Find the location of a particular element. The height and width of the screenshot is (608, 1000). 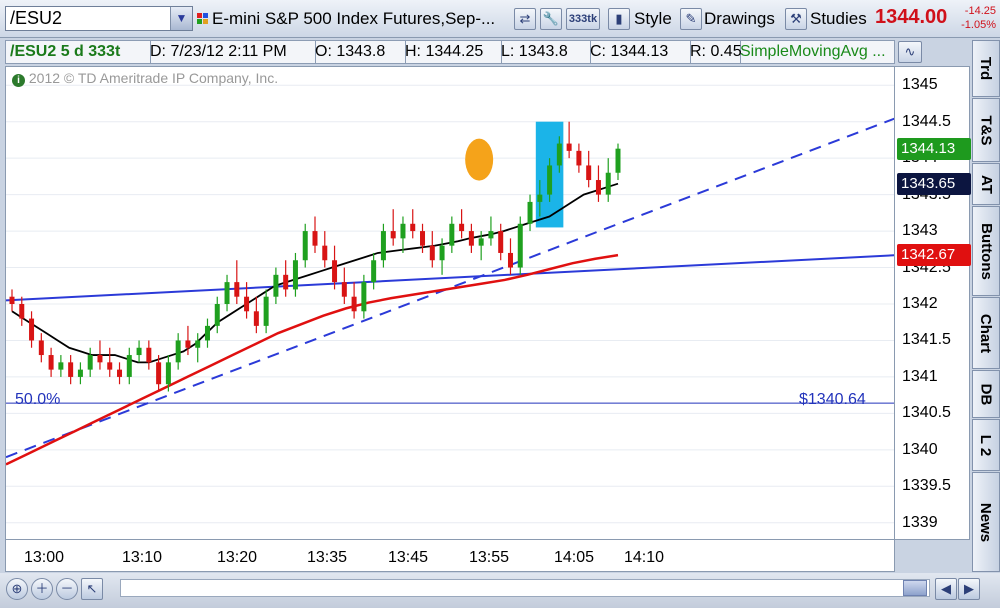

price-tick: 1343 is located at coordinates (920, 231).